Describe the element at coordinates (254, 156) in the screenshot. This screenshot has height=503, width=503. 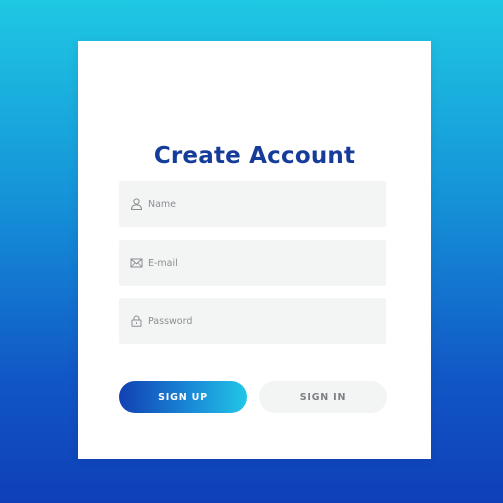
I see `page-title: Create Account` at that location.